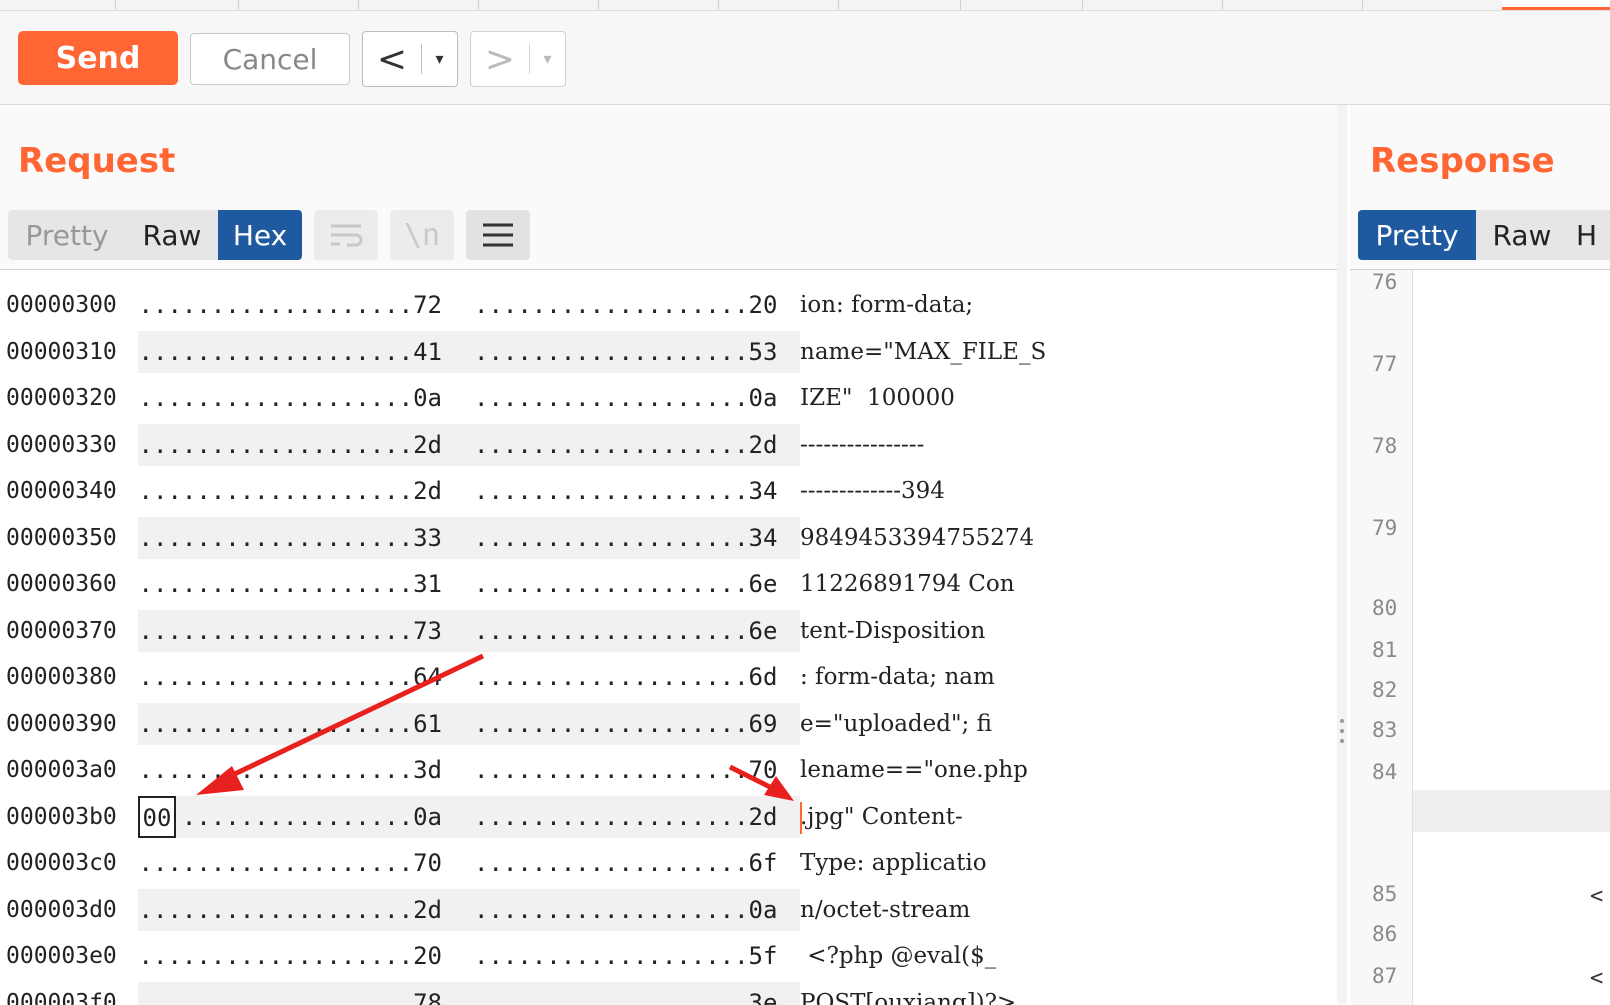 This screenshot has width=1610, height=1005. I want to click on hex-bytes-left: ...................72, so click(298, 305).